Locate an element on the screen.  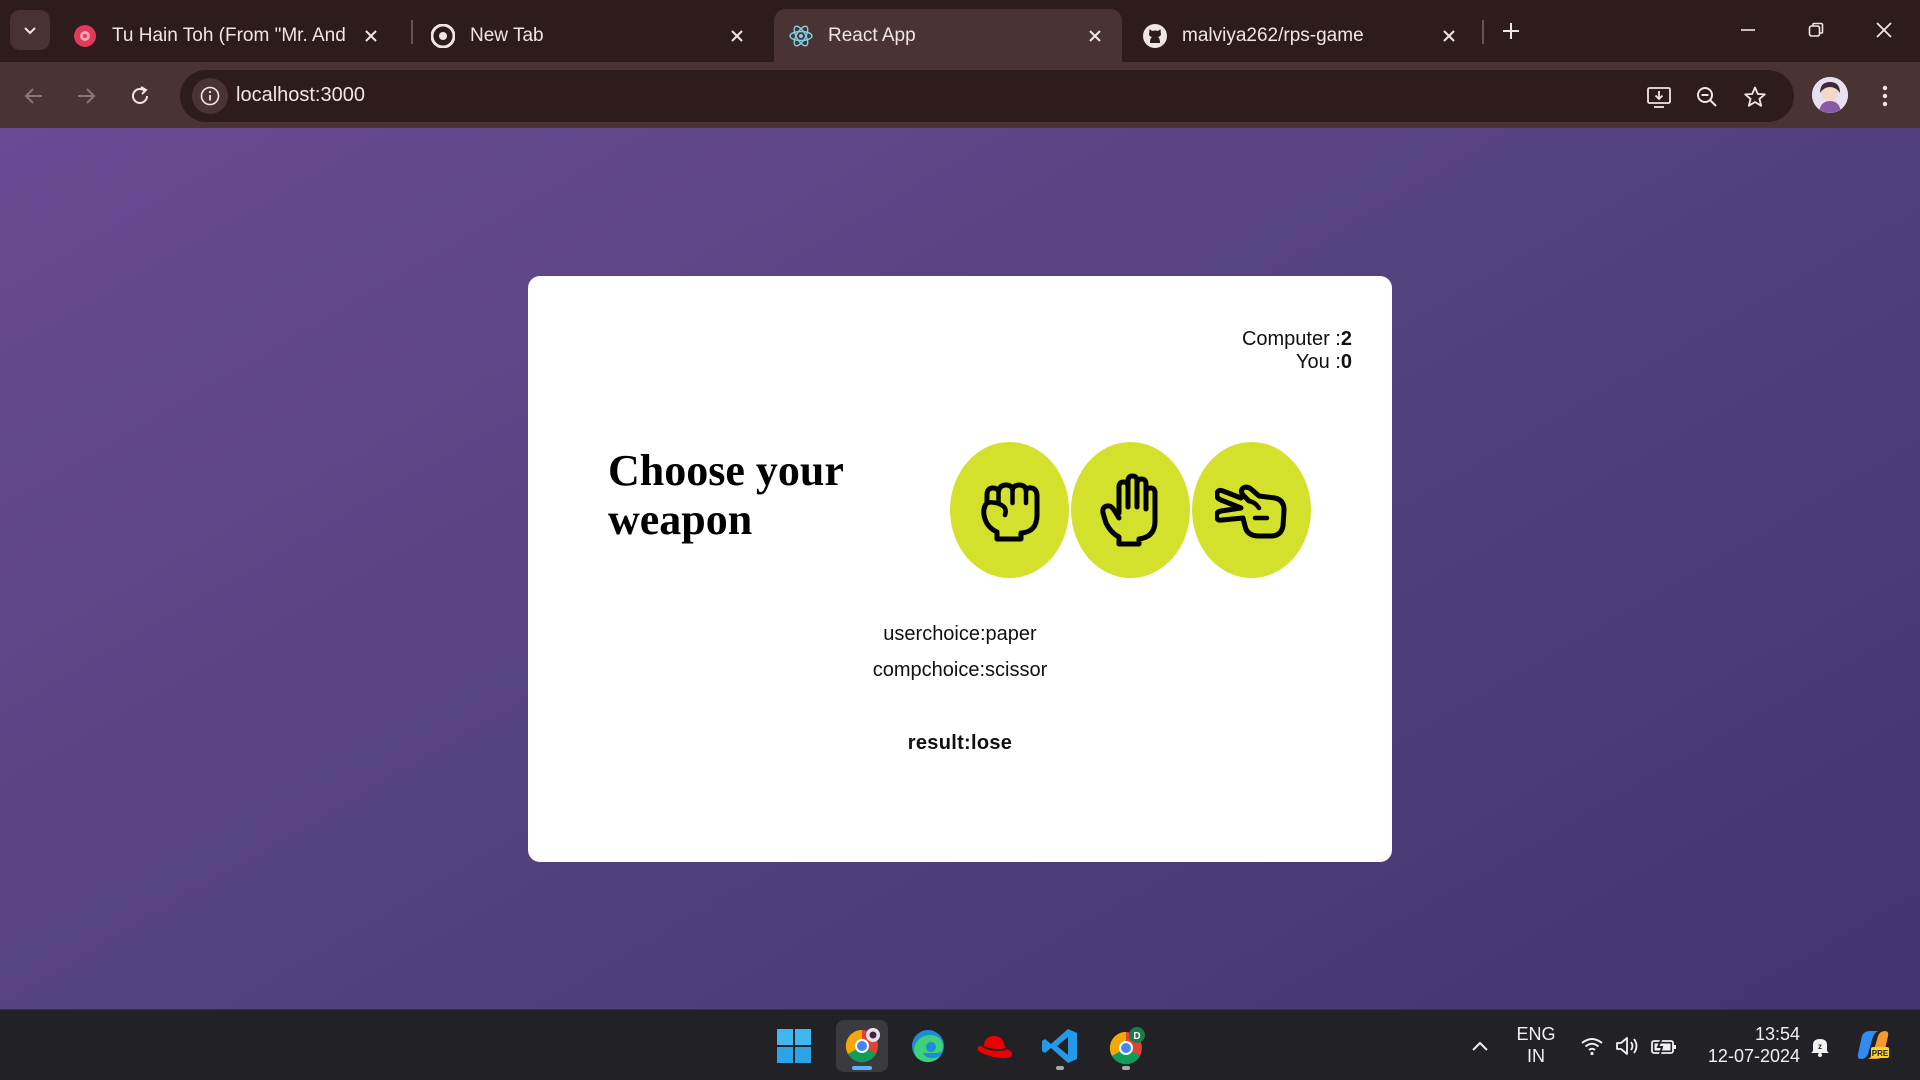
user-score: You :0 is located at coordinates (1324, 362).